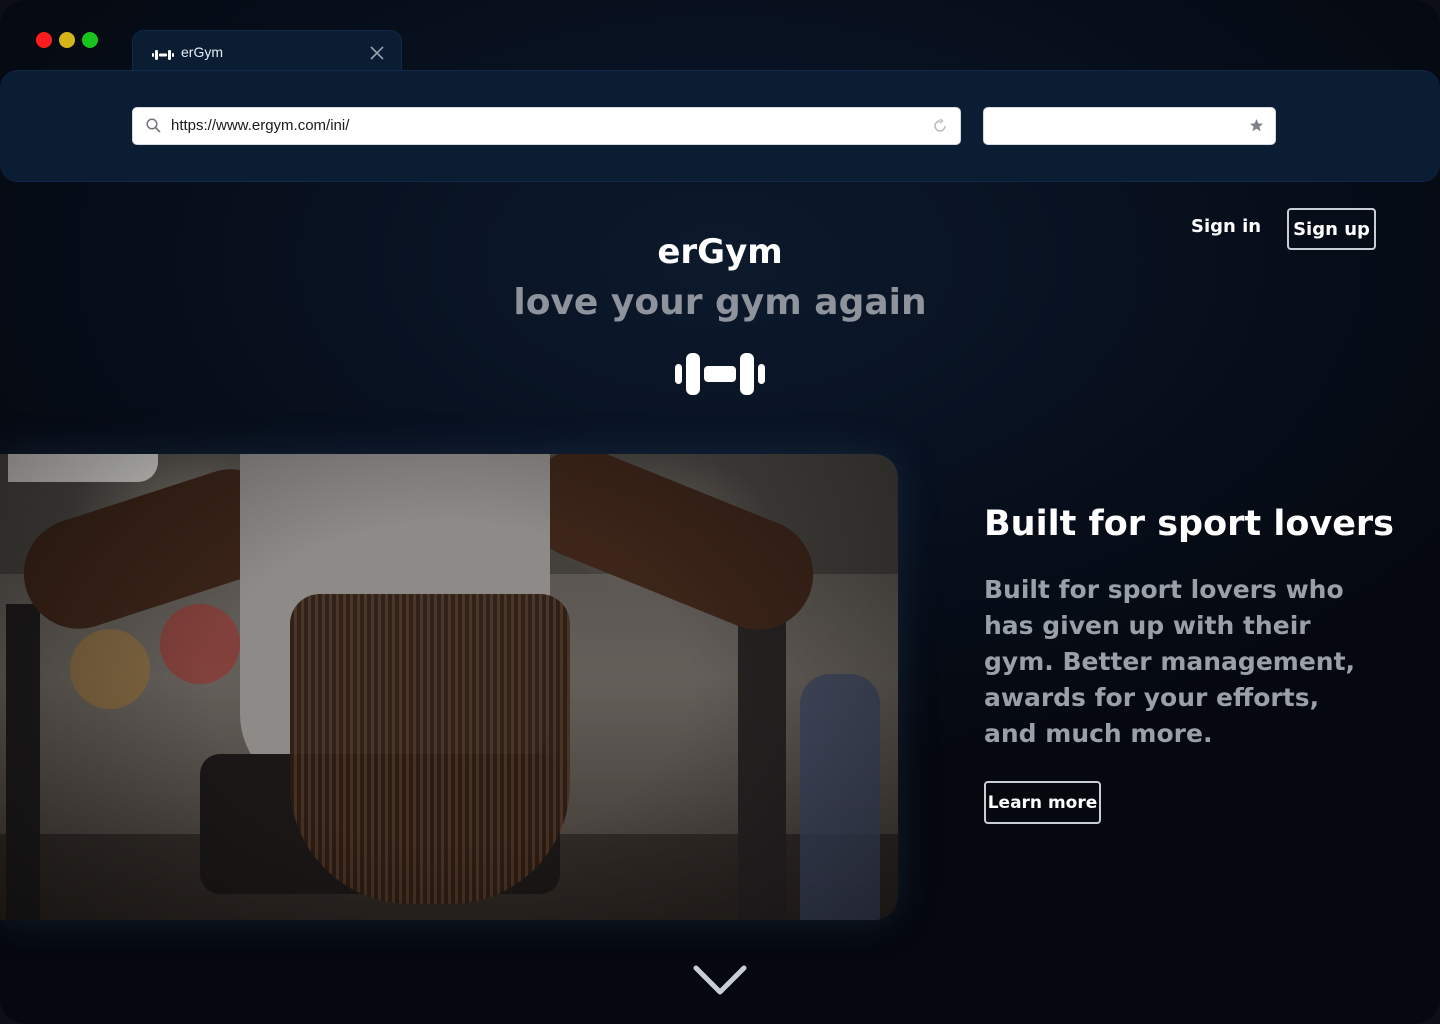 This screenshot has height=1024, width=1440. What do you see at coordinates (521, 125) in the screenshot?
I see `url-input` at bounding box center [521, 125].